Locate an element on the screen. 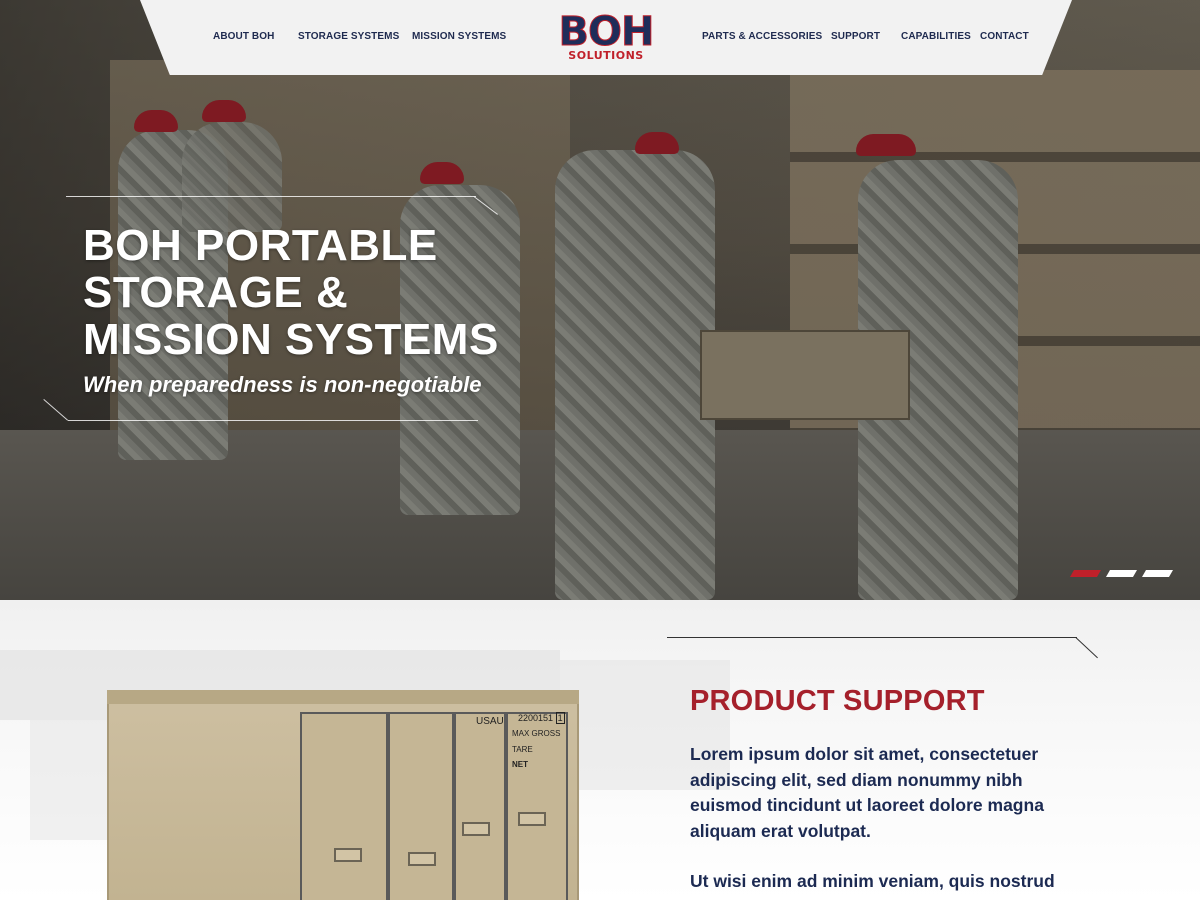 The image size is (1200, 900). boh-logo: BOH SOLUTIONS is located at coordinates (606, 36).